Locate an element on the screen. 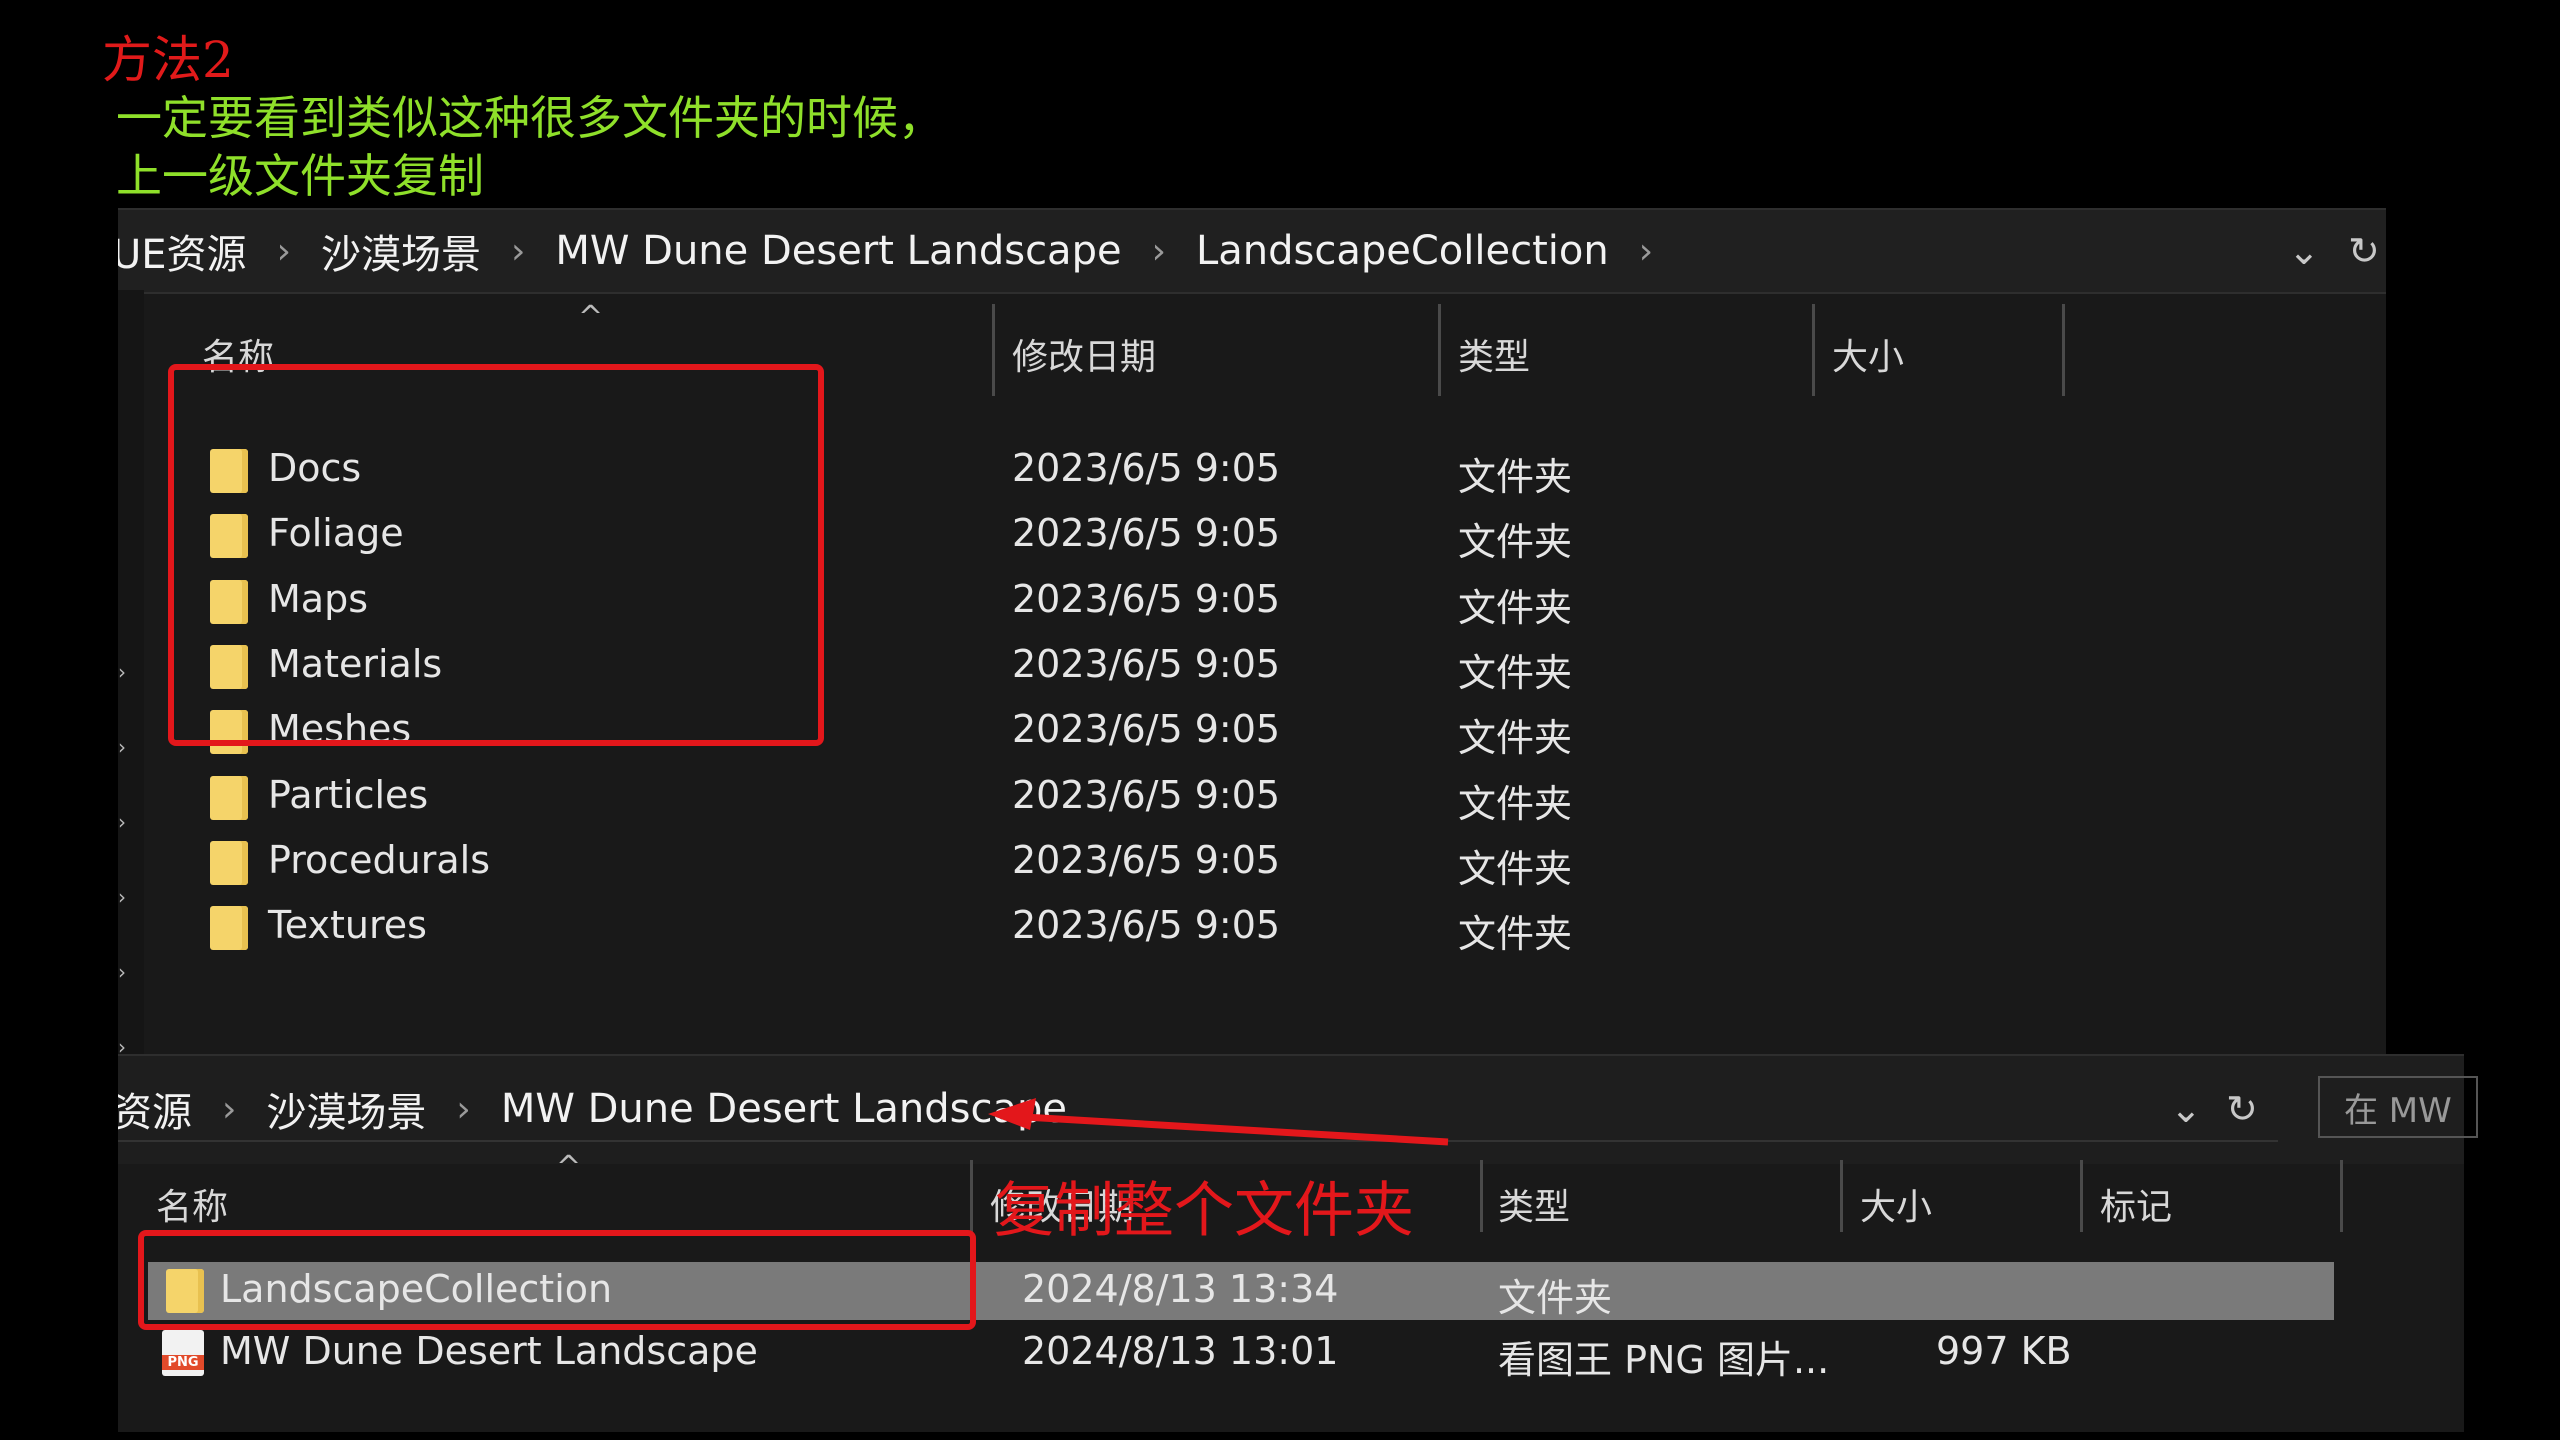  breadcrumb-landscape-collection: LandscapeCollection is located at coordinates (1402, 251).